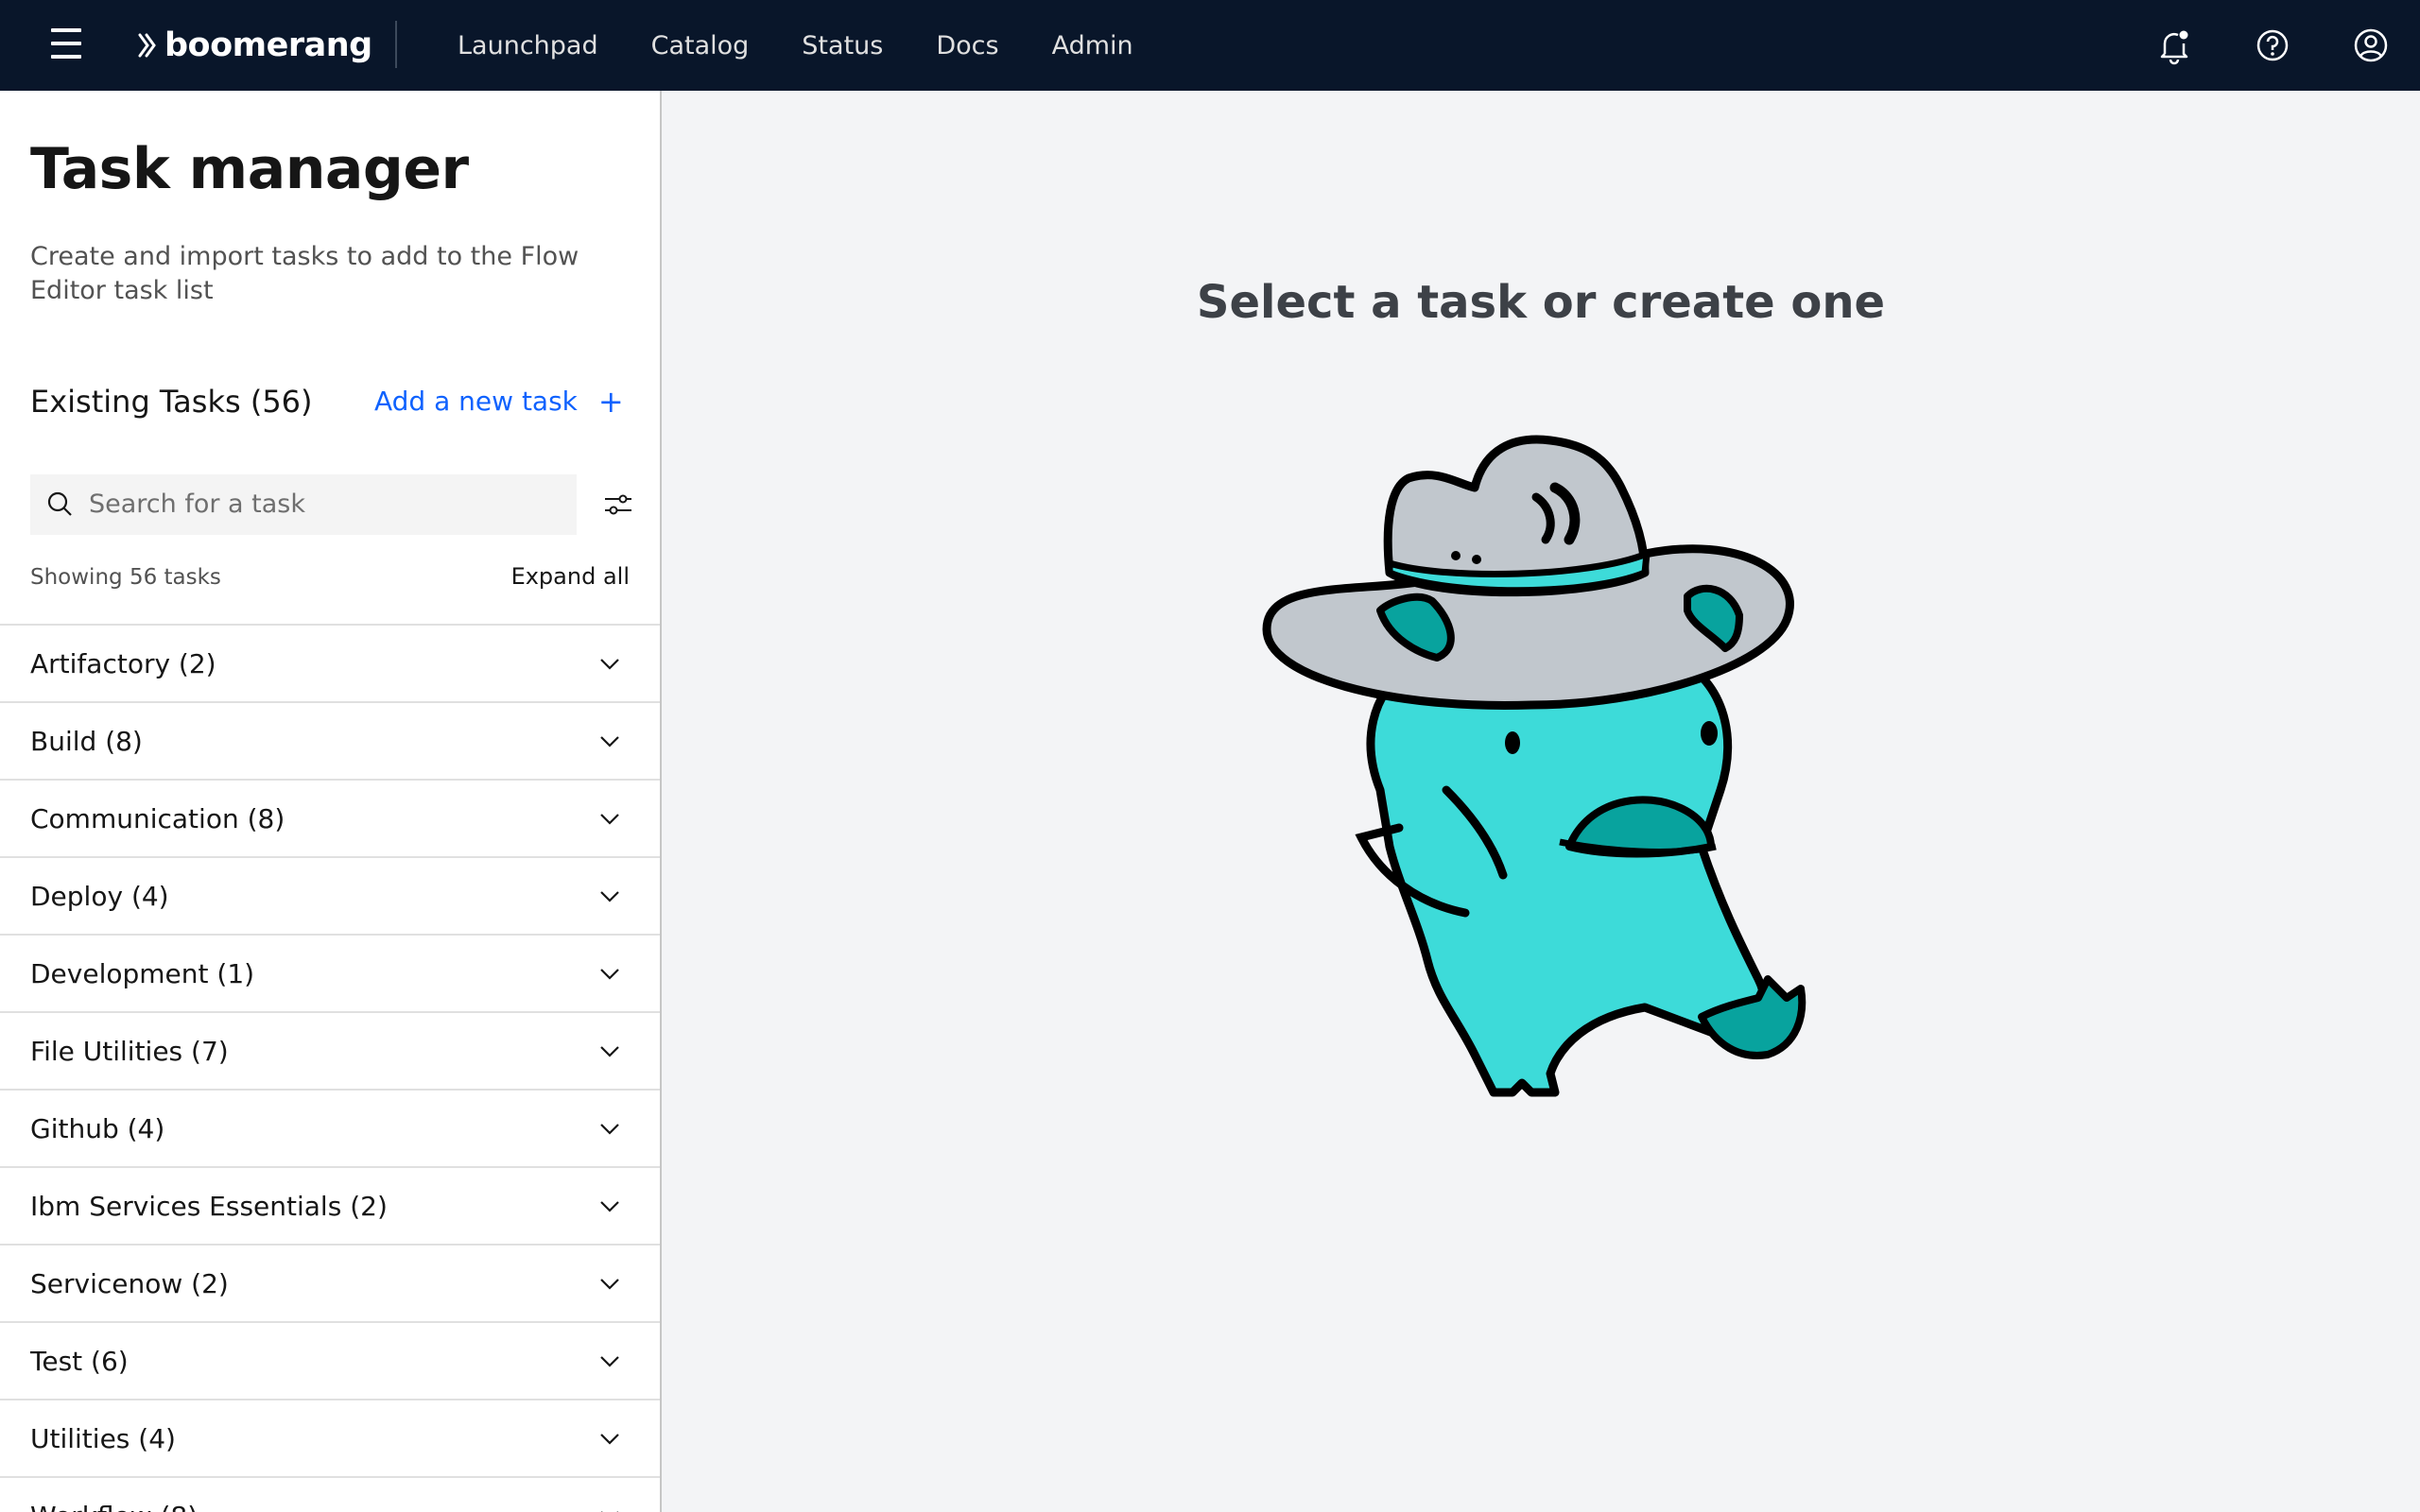 This screenshot has height=1512, width=2420. Describe the element at coordinates (330, 740) in the screenshot. I see `category-build: Build (8)` at that location.